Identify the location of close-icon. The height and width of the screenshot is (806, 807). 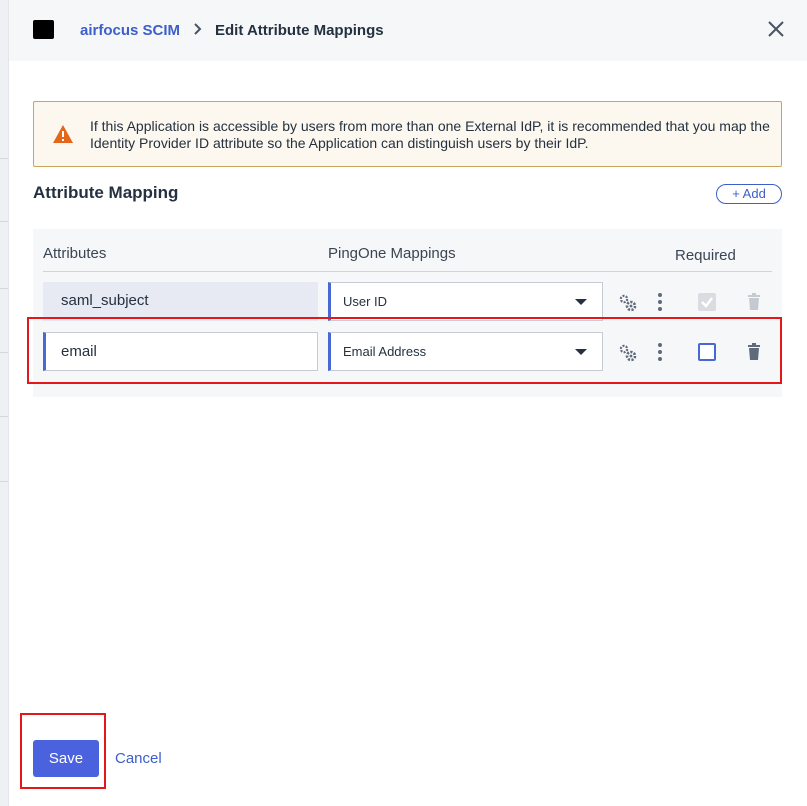
(776, 29).